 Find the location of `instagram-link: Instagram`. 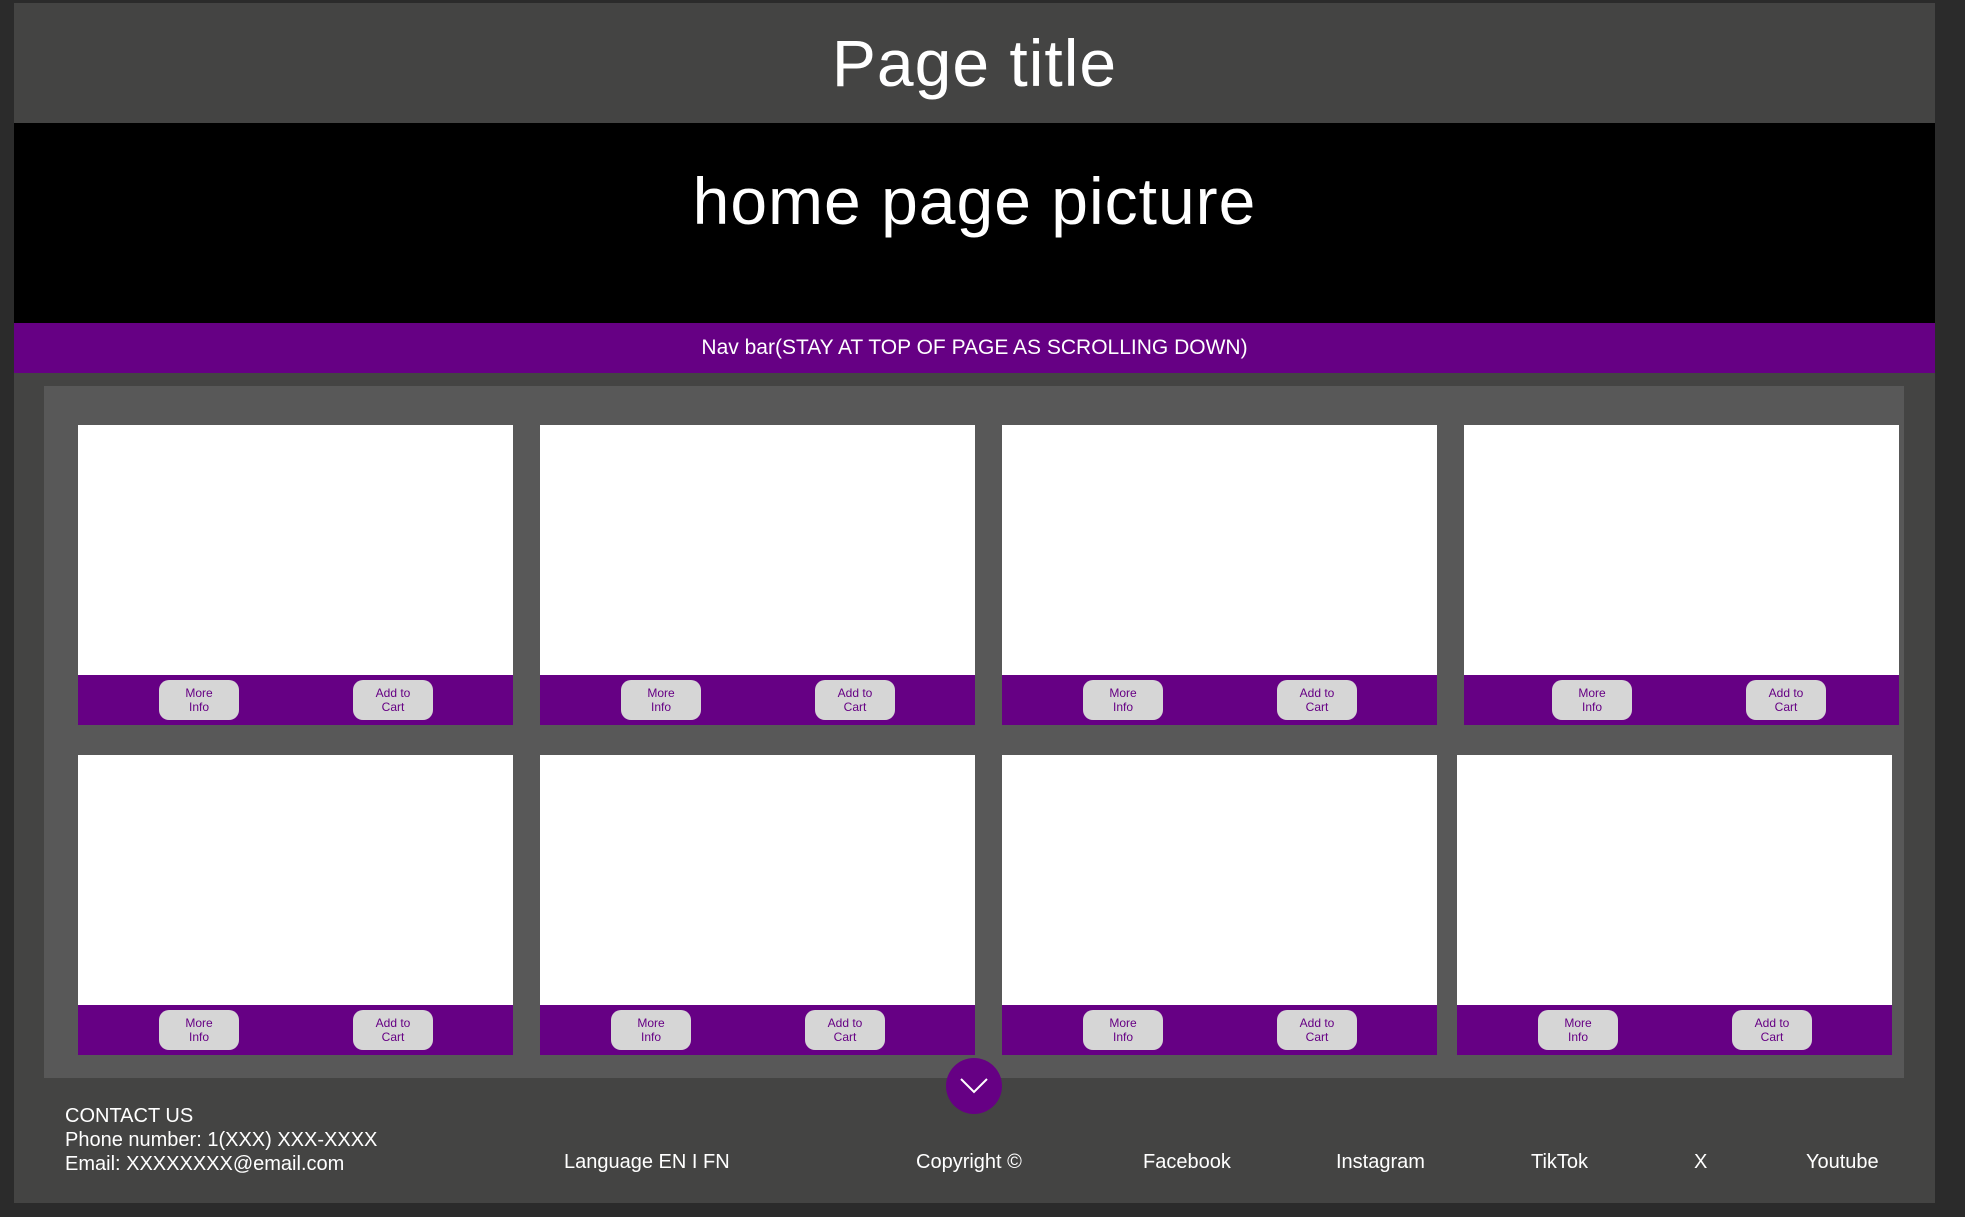

instagram-link: Instagram is located at coordinates (1380, 1162).